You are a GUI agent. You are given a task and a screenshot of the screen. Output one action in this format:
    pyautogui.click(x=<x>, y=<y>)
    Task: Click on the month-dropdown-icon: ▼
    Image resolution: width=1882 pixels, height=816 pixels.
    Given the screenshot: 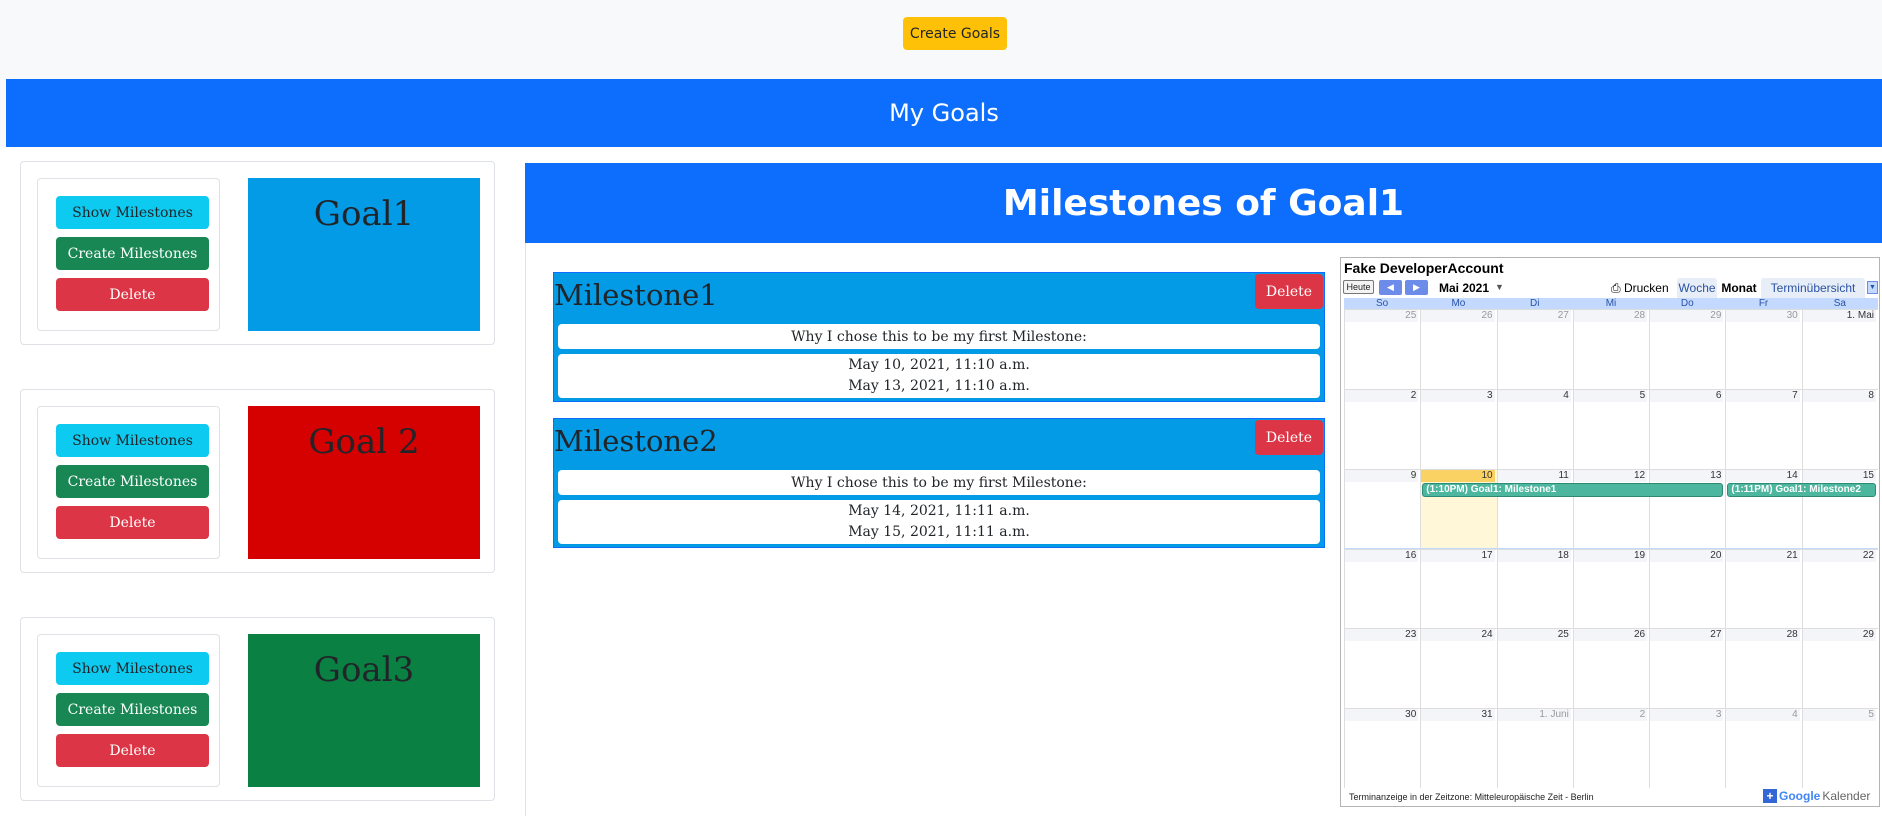 What is the action you would take?
    pyautogui.click(x=1499, y=287)
    